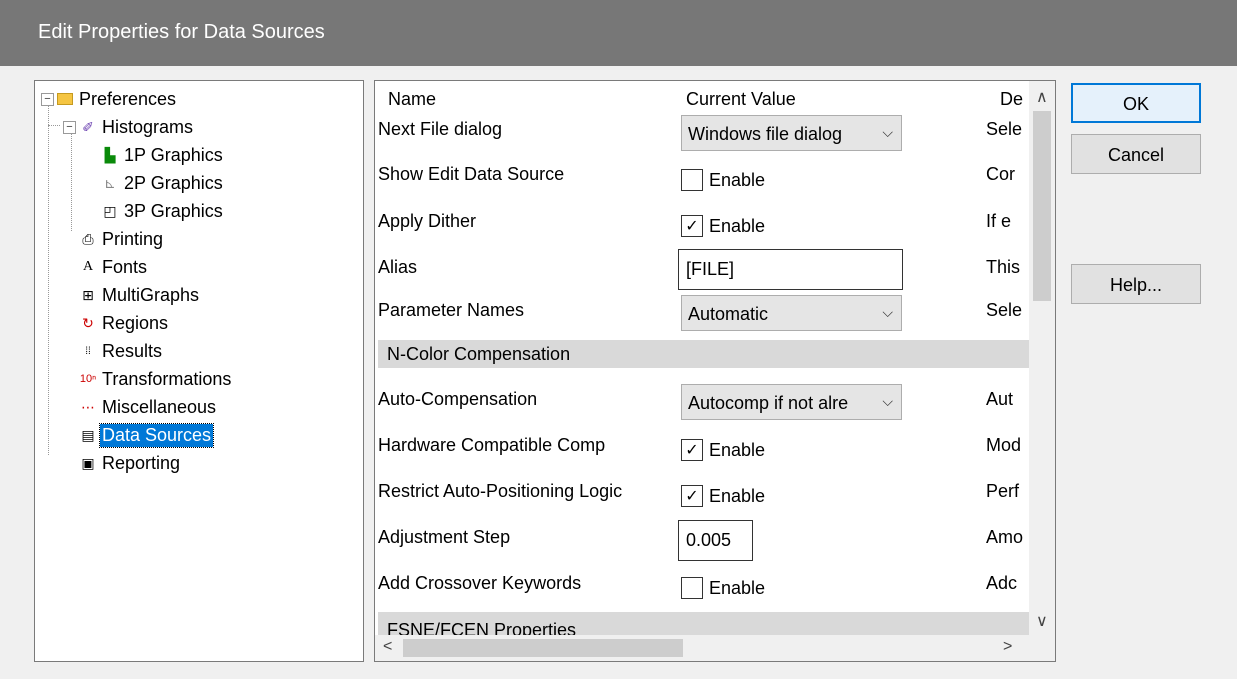  I want to click on tree-item-label: Miscellaneous, so click(159, 406).